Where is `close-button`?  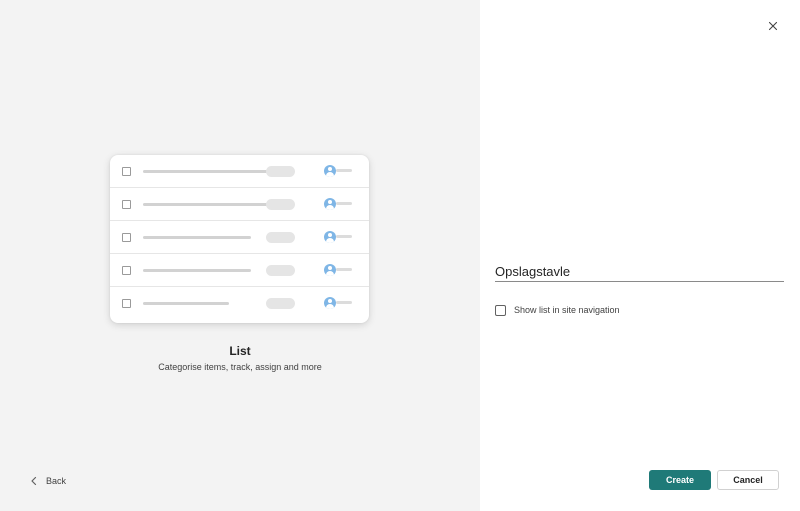
close-button is located at coordinates (773, 26).